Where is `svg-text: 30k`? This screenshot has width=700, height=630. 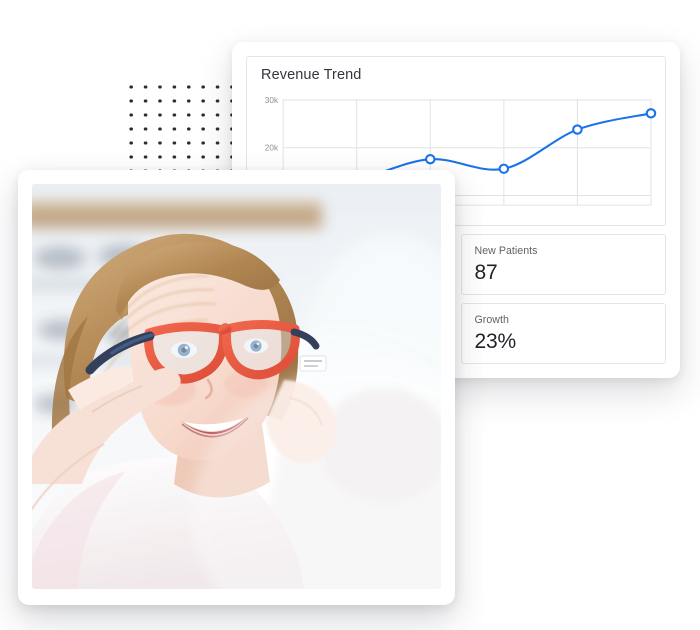
svg-text: 30k is located at coordinates (272, 100).